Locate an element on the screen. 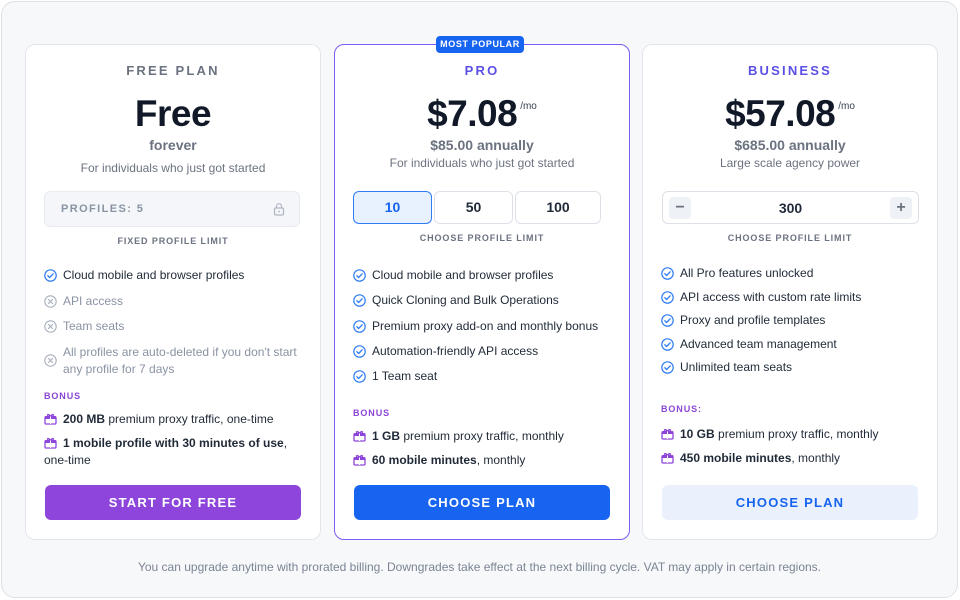 Image resolution: width=960 pixels, height=600 pixels. profile-limit-value: 300 is located at coordinates (790, 208).